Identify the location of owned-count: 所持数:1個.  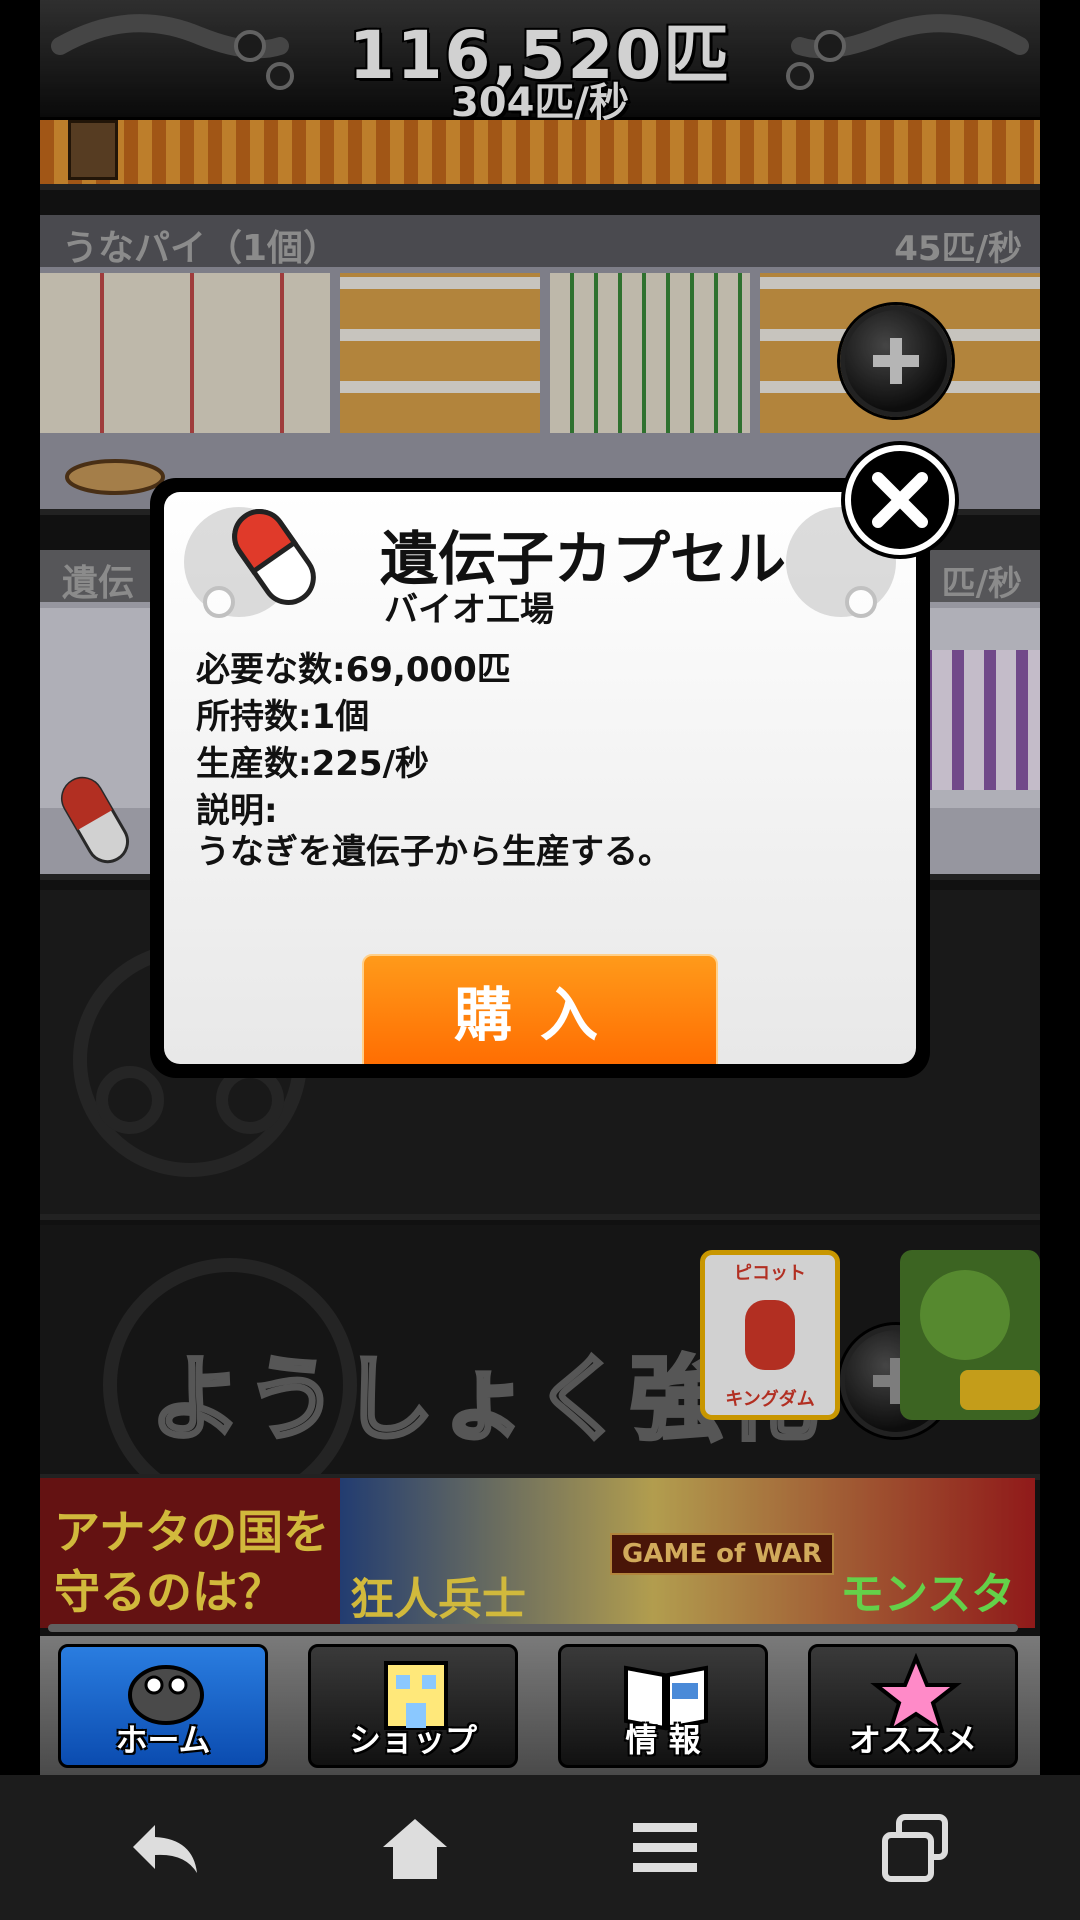
(283, 717).